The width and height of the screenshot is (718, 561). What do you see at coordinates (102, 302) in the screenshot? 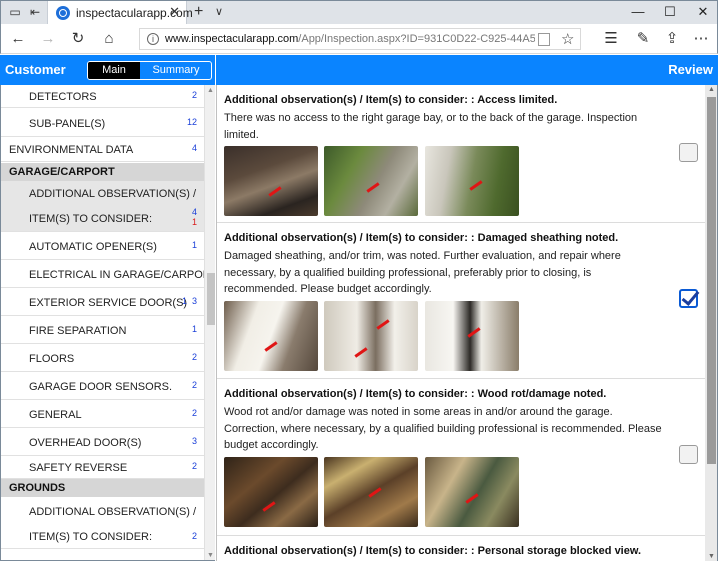
I see `sidebar-item-exterior-service-doors: EXTERIOR SERVICE DOOR(S) 1 3` at bounding box center [102, 302].